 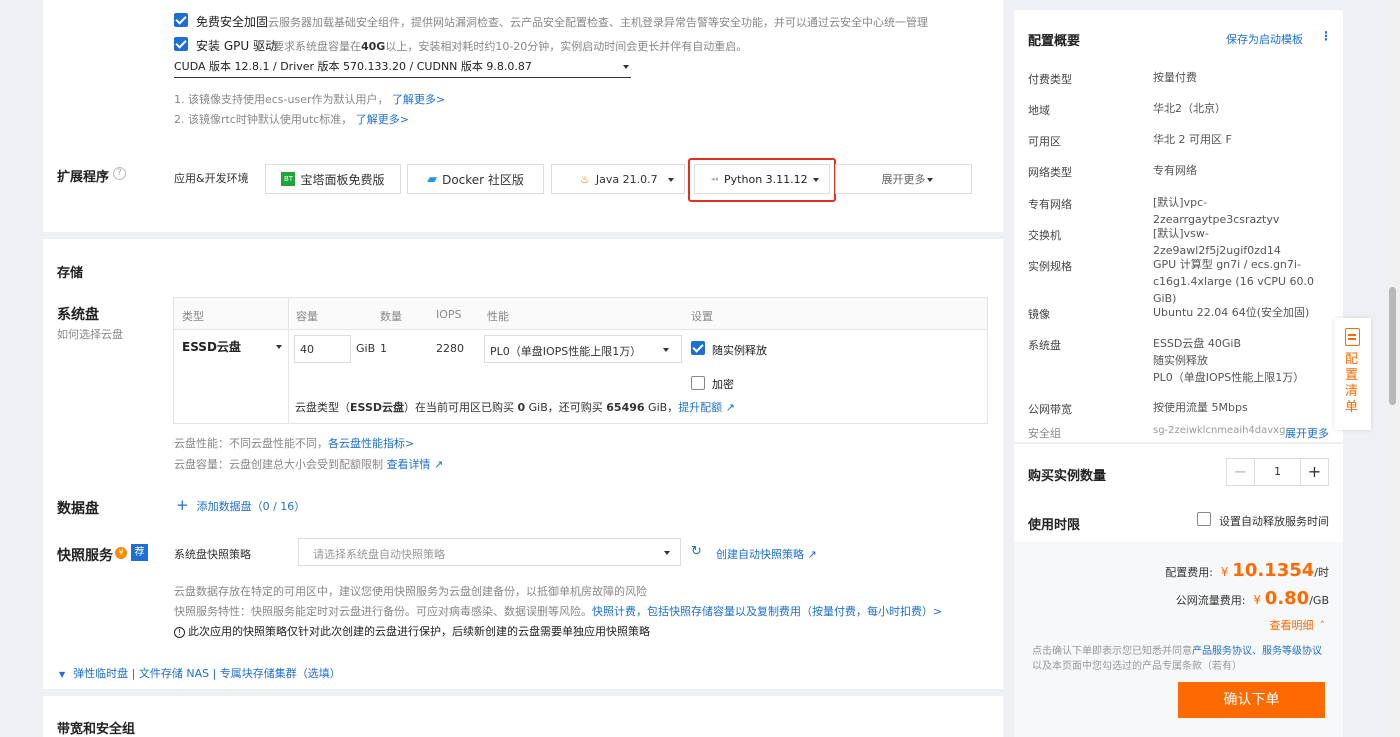 What do you see at coordinates (1050, 409) in the screenshot?
I see `summary-label: 公网带宽` at bounding box center [1050, 409].